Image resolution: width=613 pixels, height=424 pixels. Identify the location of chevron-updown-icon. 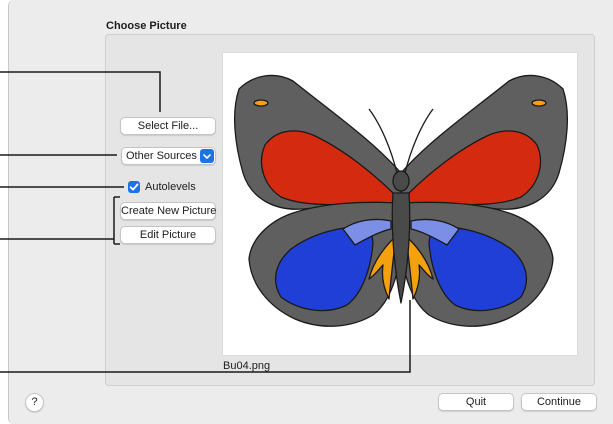
(207, 156).